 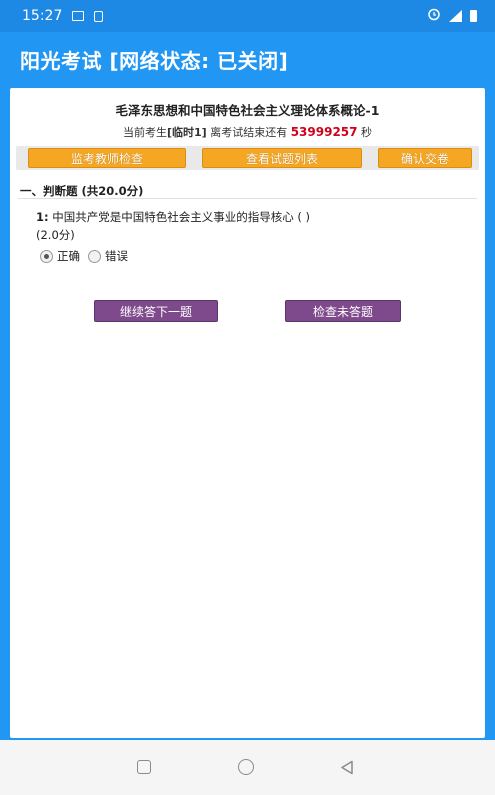 I want to click on timer-unit: 秒, so click(x=366, y=132).